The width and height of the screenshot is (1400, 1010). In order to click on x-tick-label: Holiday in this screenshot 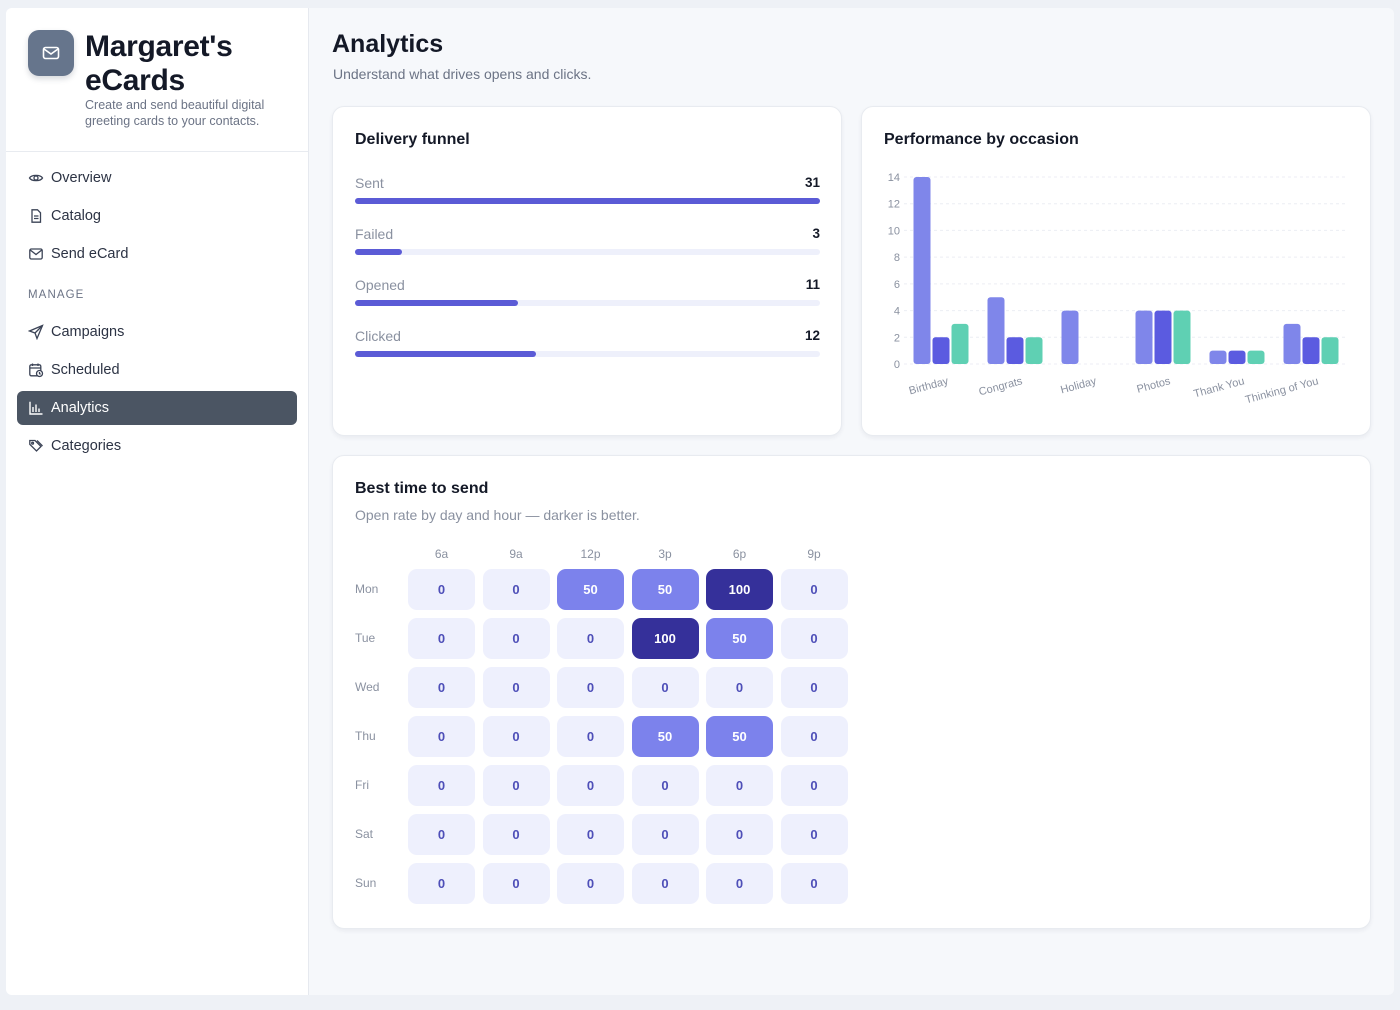, I will do `click(1078, 385)`.